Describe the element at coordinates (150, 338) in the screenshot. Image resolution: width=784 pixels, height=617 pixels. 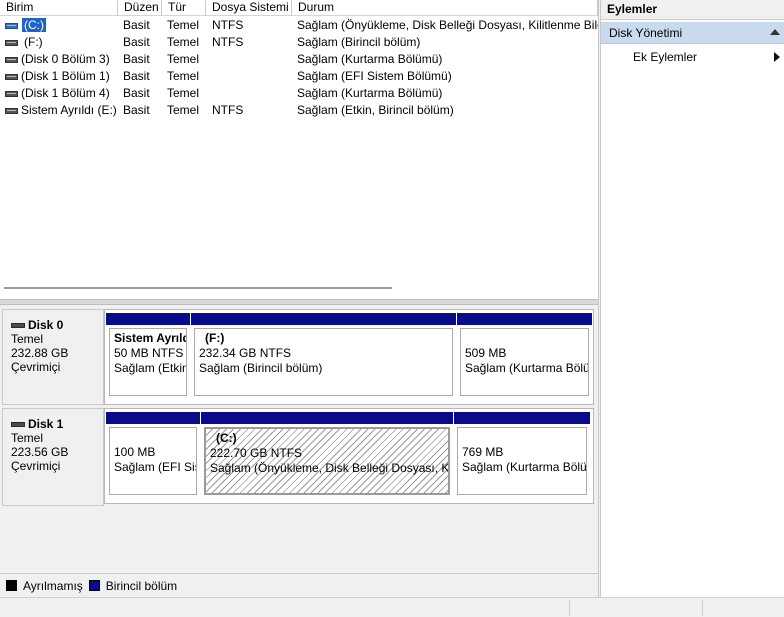
I see `partition-label: Sistem Ayrıldı` at that location.